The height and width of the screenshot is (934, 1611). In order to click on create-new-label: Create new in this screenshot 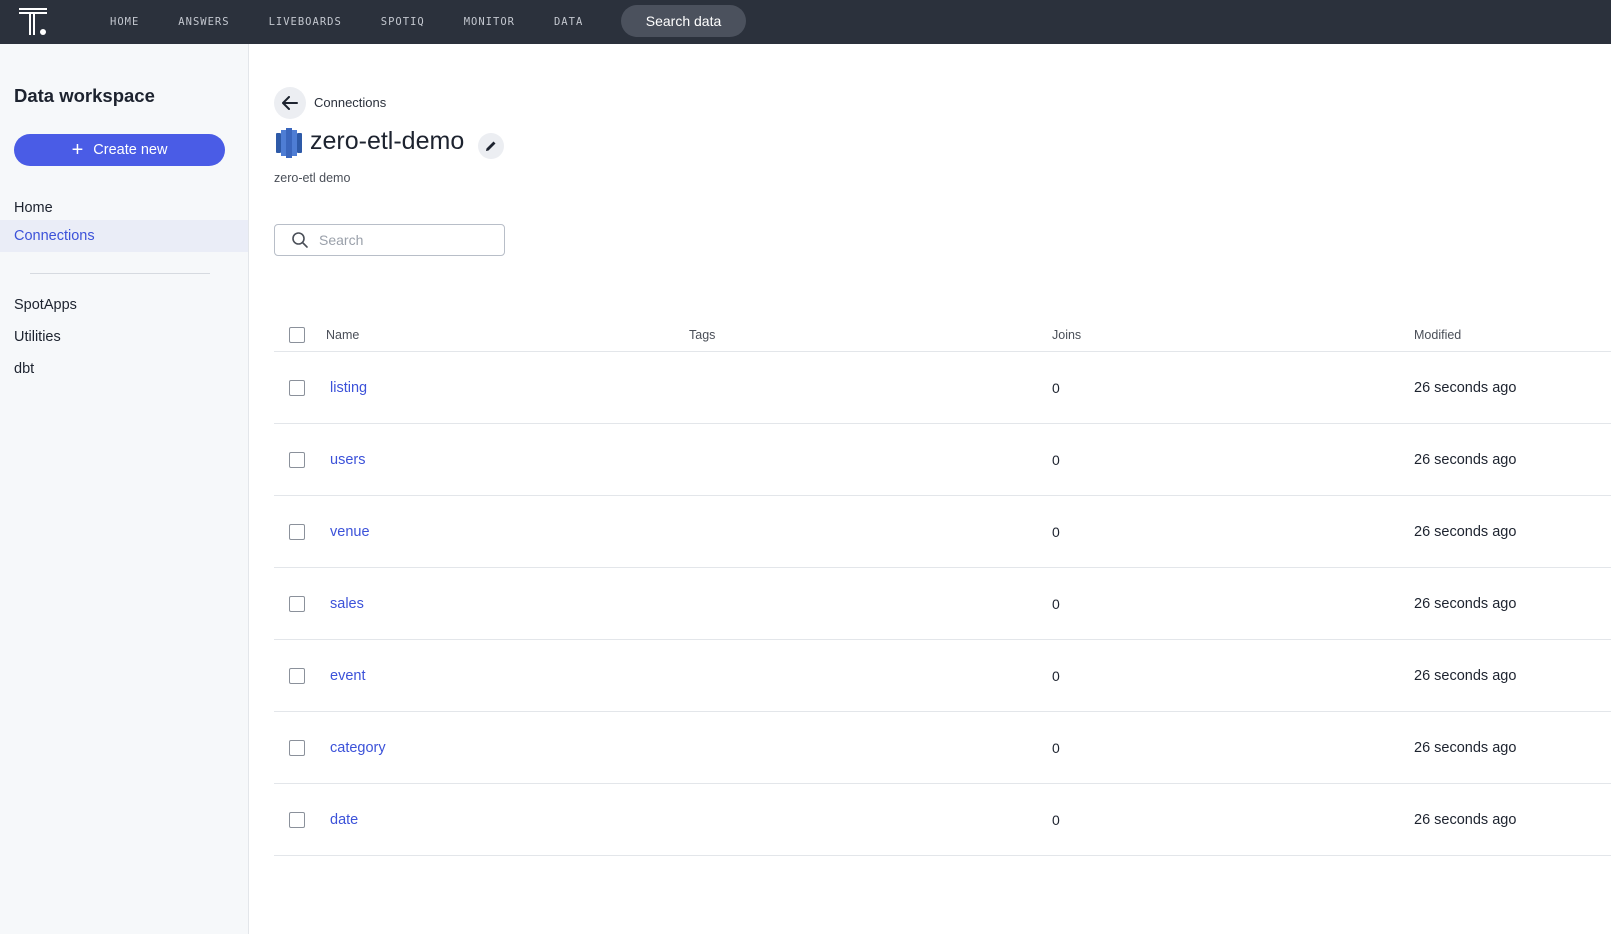, I will do `click(130, 150)`.